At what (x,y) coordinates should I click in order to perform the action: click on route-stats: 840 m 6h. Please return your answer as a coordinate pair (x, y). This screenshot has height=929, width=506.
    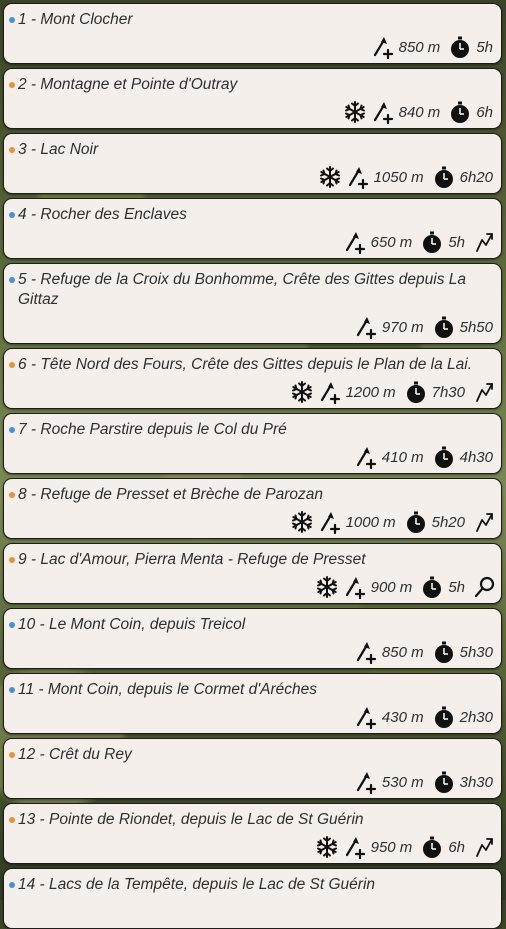
    Looking at the image, I should click on (420, 112).